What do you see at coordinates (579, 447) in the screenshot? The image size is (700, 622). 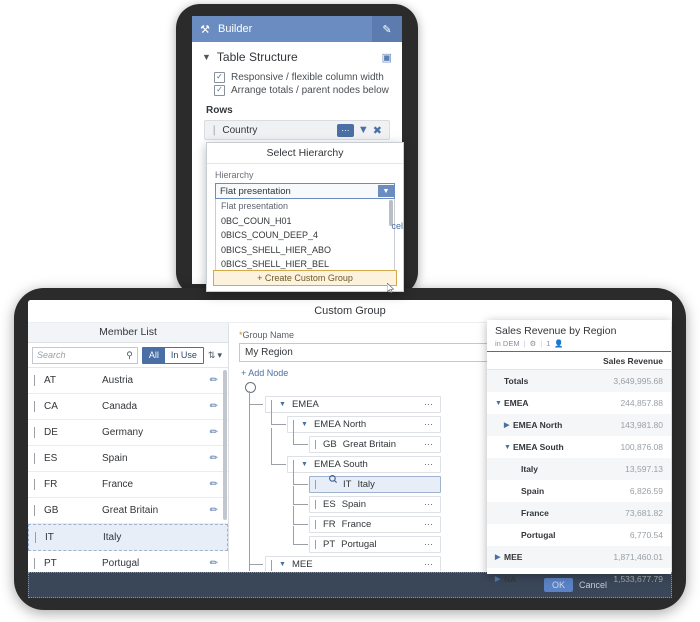 I see `table-row: ▼ EMEA South 100,876.08` at bounding box center [579, 447].